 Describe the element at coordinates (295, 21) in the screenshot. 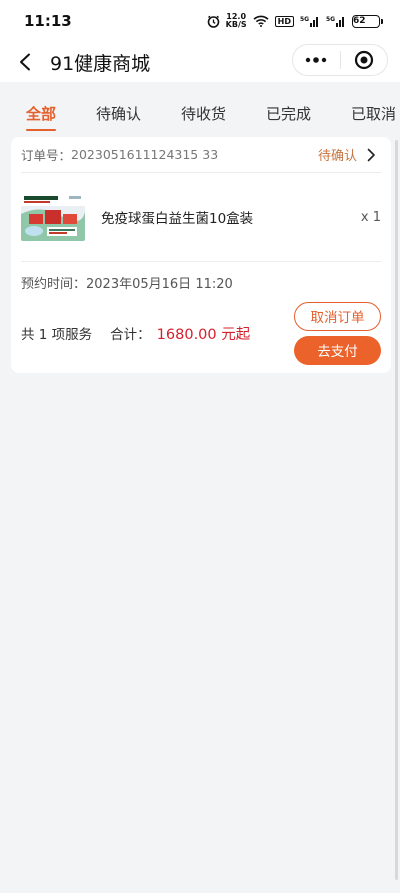

I see `status-icons: 12.0 KB/S HD 5G 5G 62` at that location.